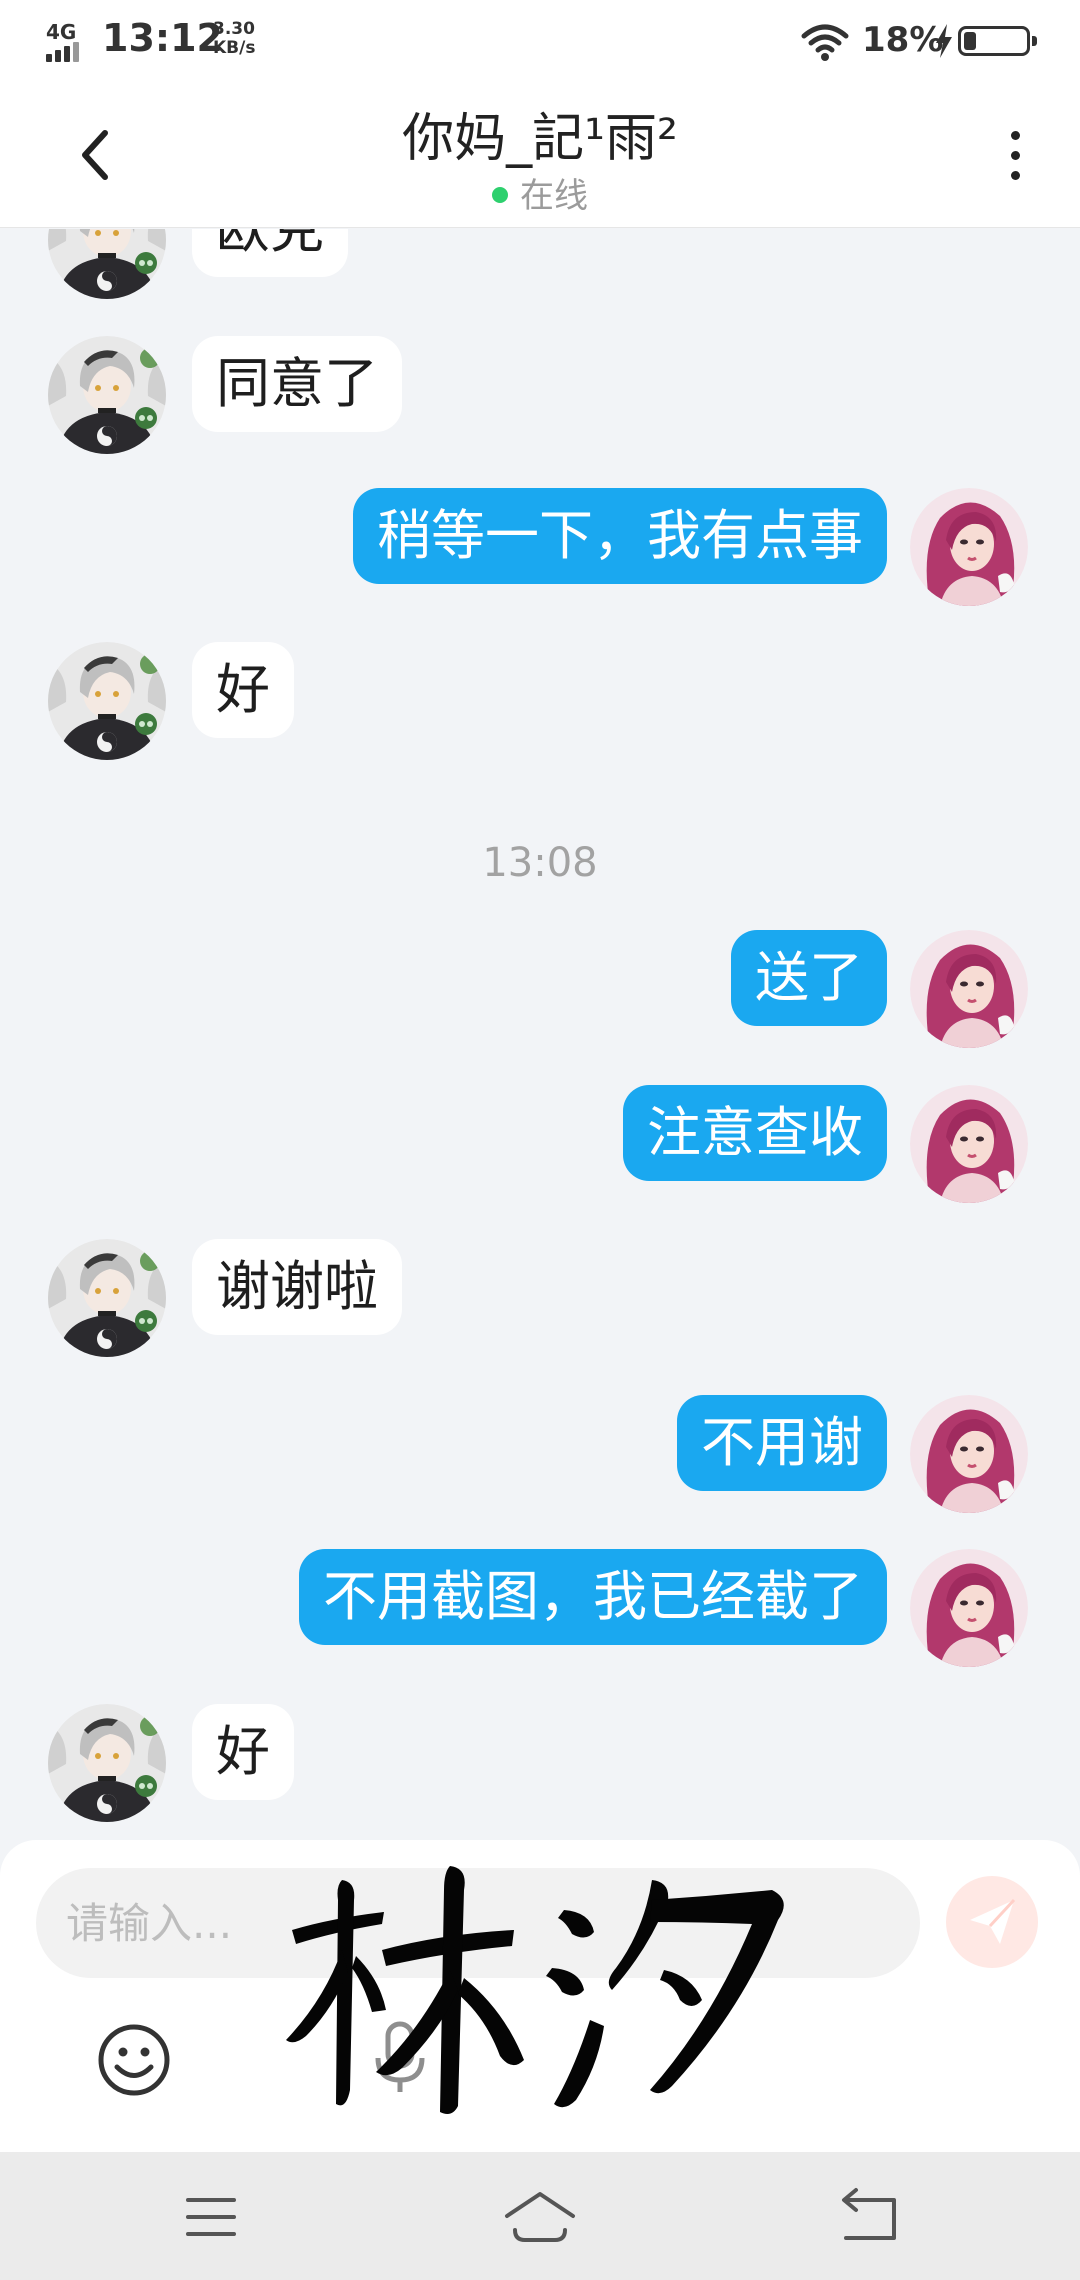 This screenshot has width=1080, height=2280. Describe the element at coordinates (540, 1453) in the screenshot. I see `message-outgoing: 不用谢` at that location.